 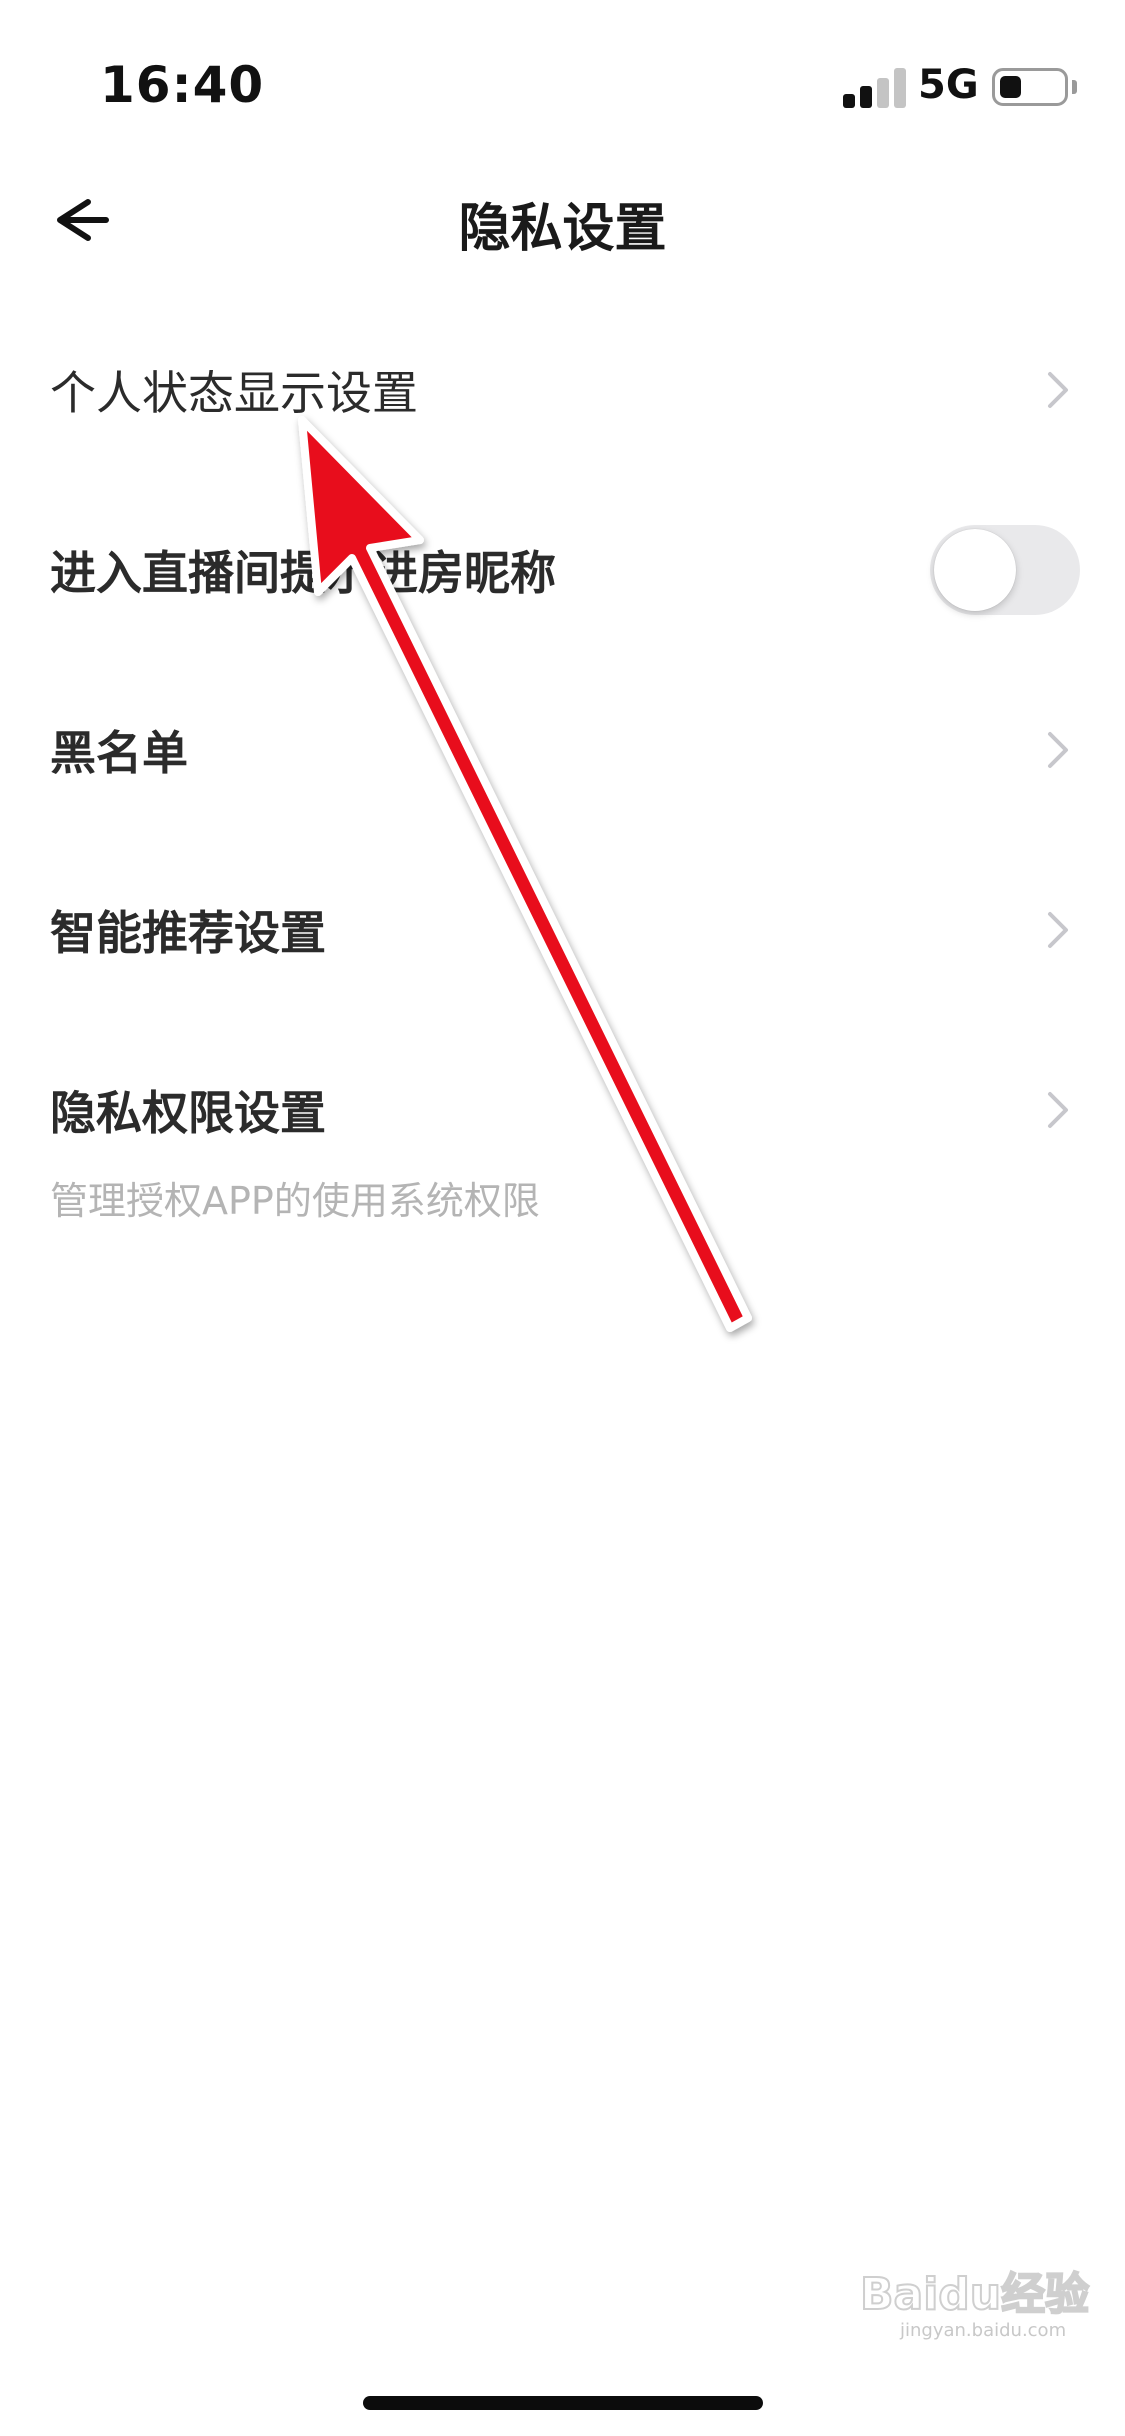 What do you see at coordinates (983, 2330) in the screenshot?
I see `watermark-subtext: jingyan.baidu.com` at bounding box center [983, 2330].